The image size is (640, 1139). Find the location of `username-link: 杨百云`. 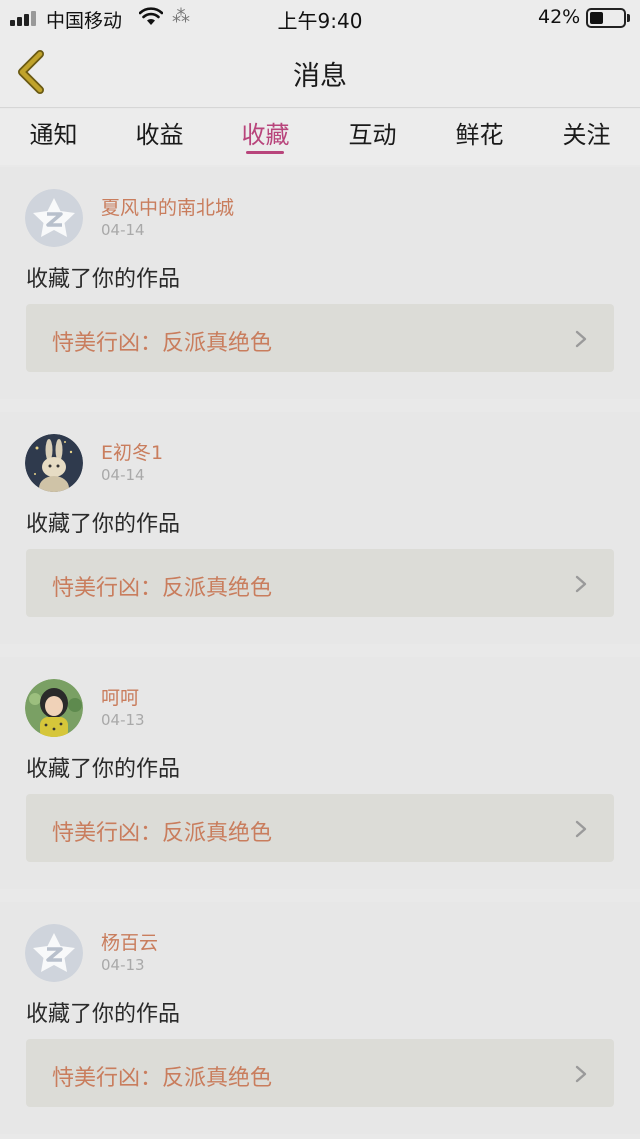

username-link: 杨百云 is located at coordinates (129, 941).